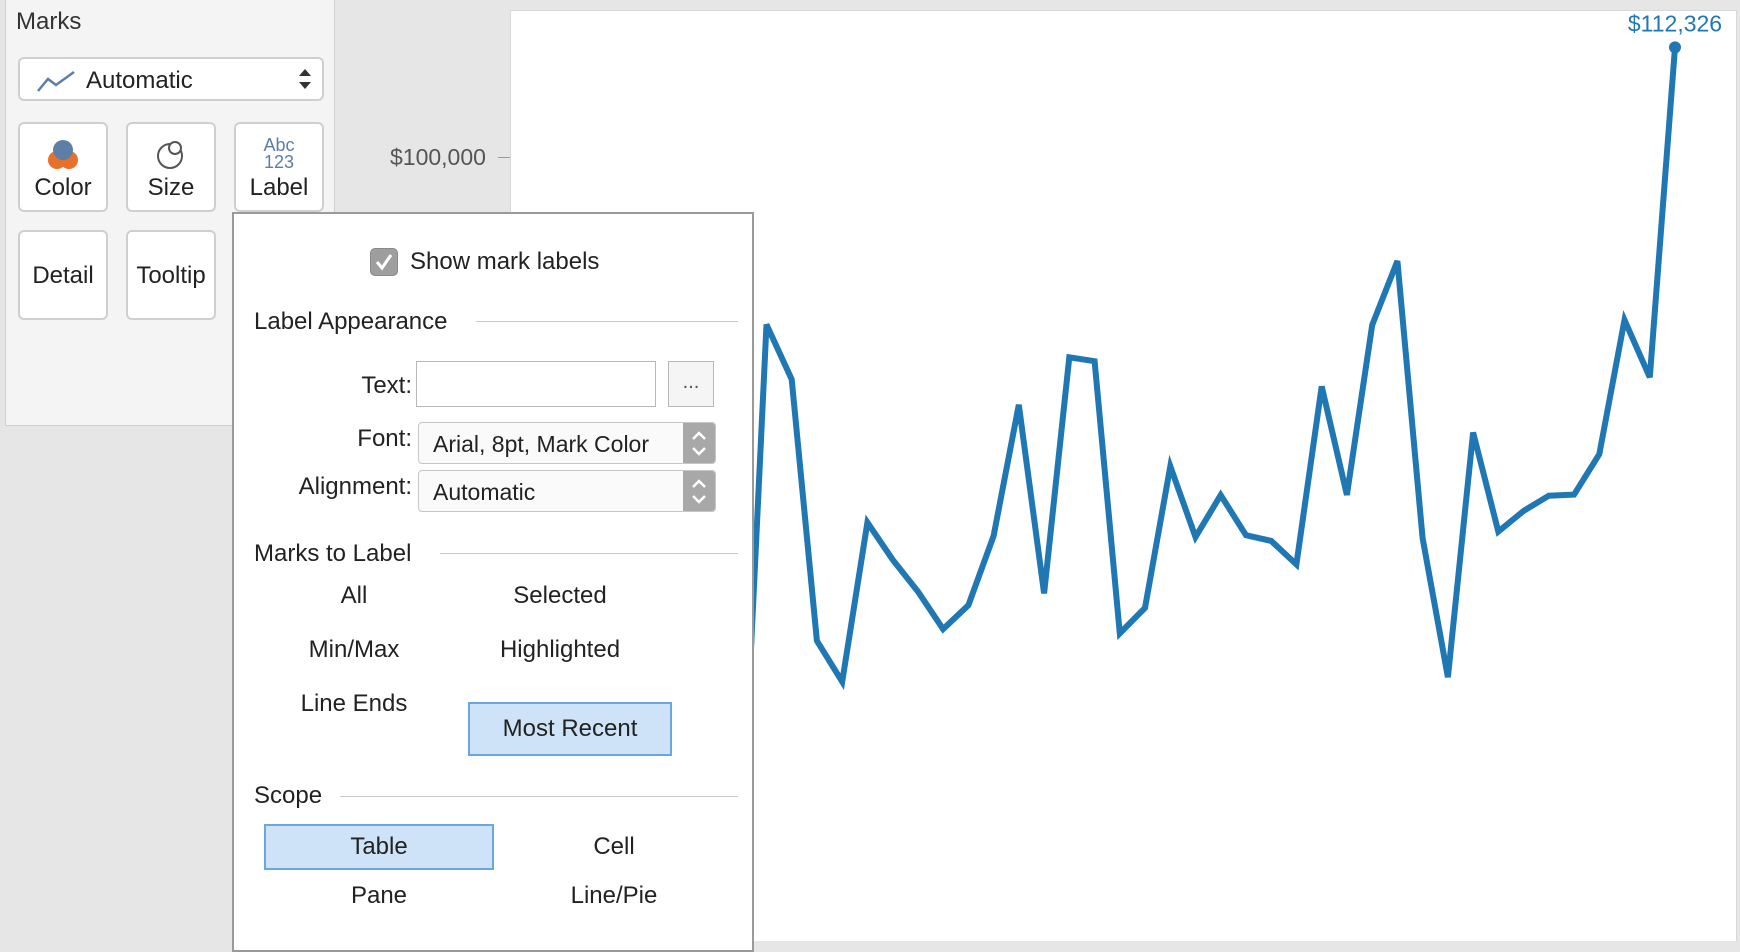 The image size is (1740, 952). I want to click on size-button: Size, so click(171, 167).